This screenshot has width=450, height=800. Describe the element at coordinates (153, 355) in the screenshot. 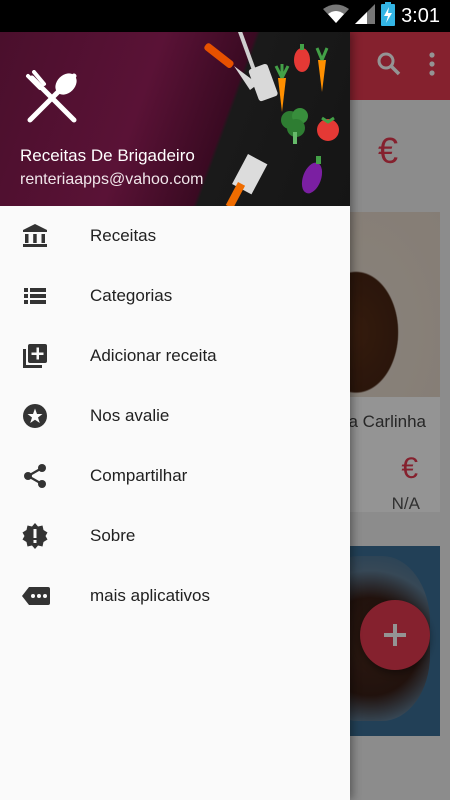

I see `drawer-item-label: Adicionar receita` at that location.